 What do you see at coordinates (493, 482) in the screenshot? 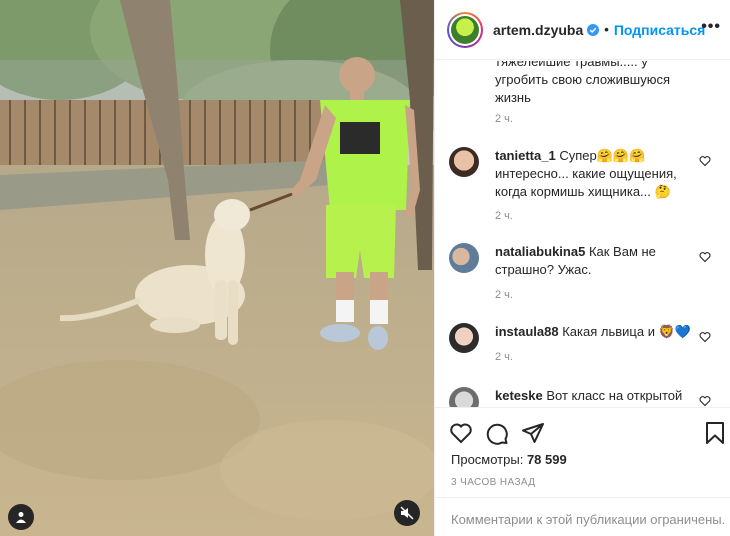
I see `post-timestamp: 3 часов назад` at bounding box center [493, 482].